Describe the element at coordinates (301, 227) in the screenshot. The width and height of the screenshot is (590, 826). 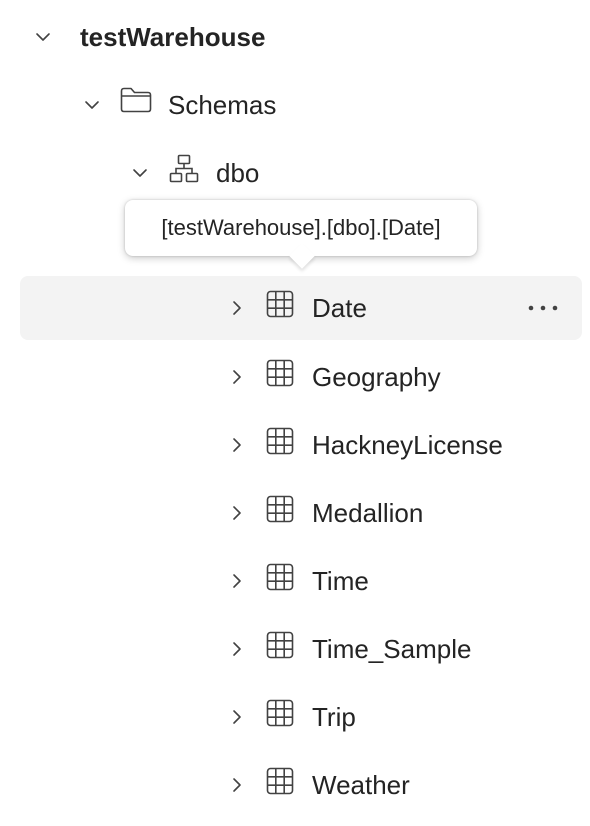
I see `tooltip-text: [testWarehouse].[dbo].[Date]` at that location.